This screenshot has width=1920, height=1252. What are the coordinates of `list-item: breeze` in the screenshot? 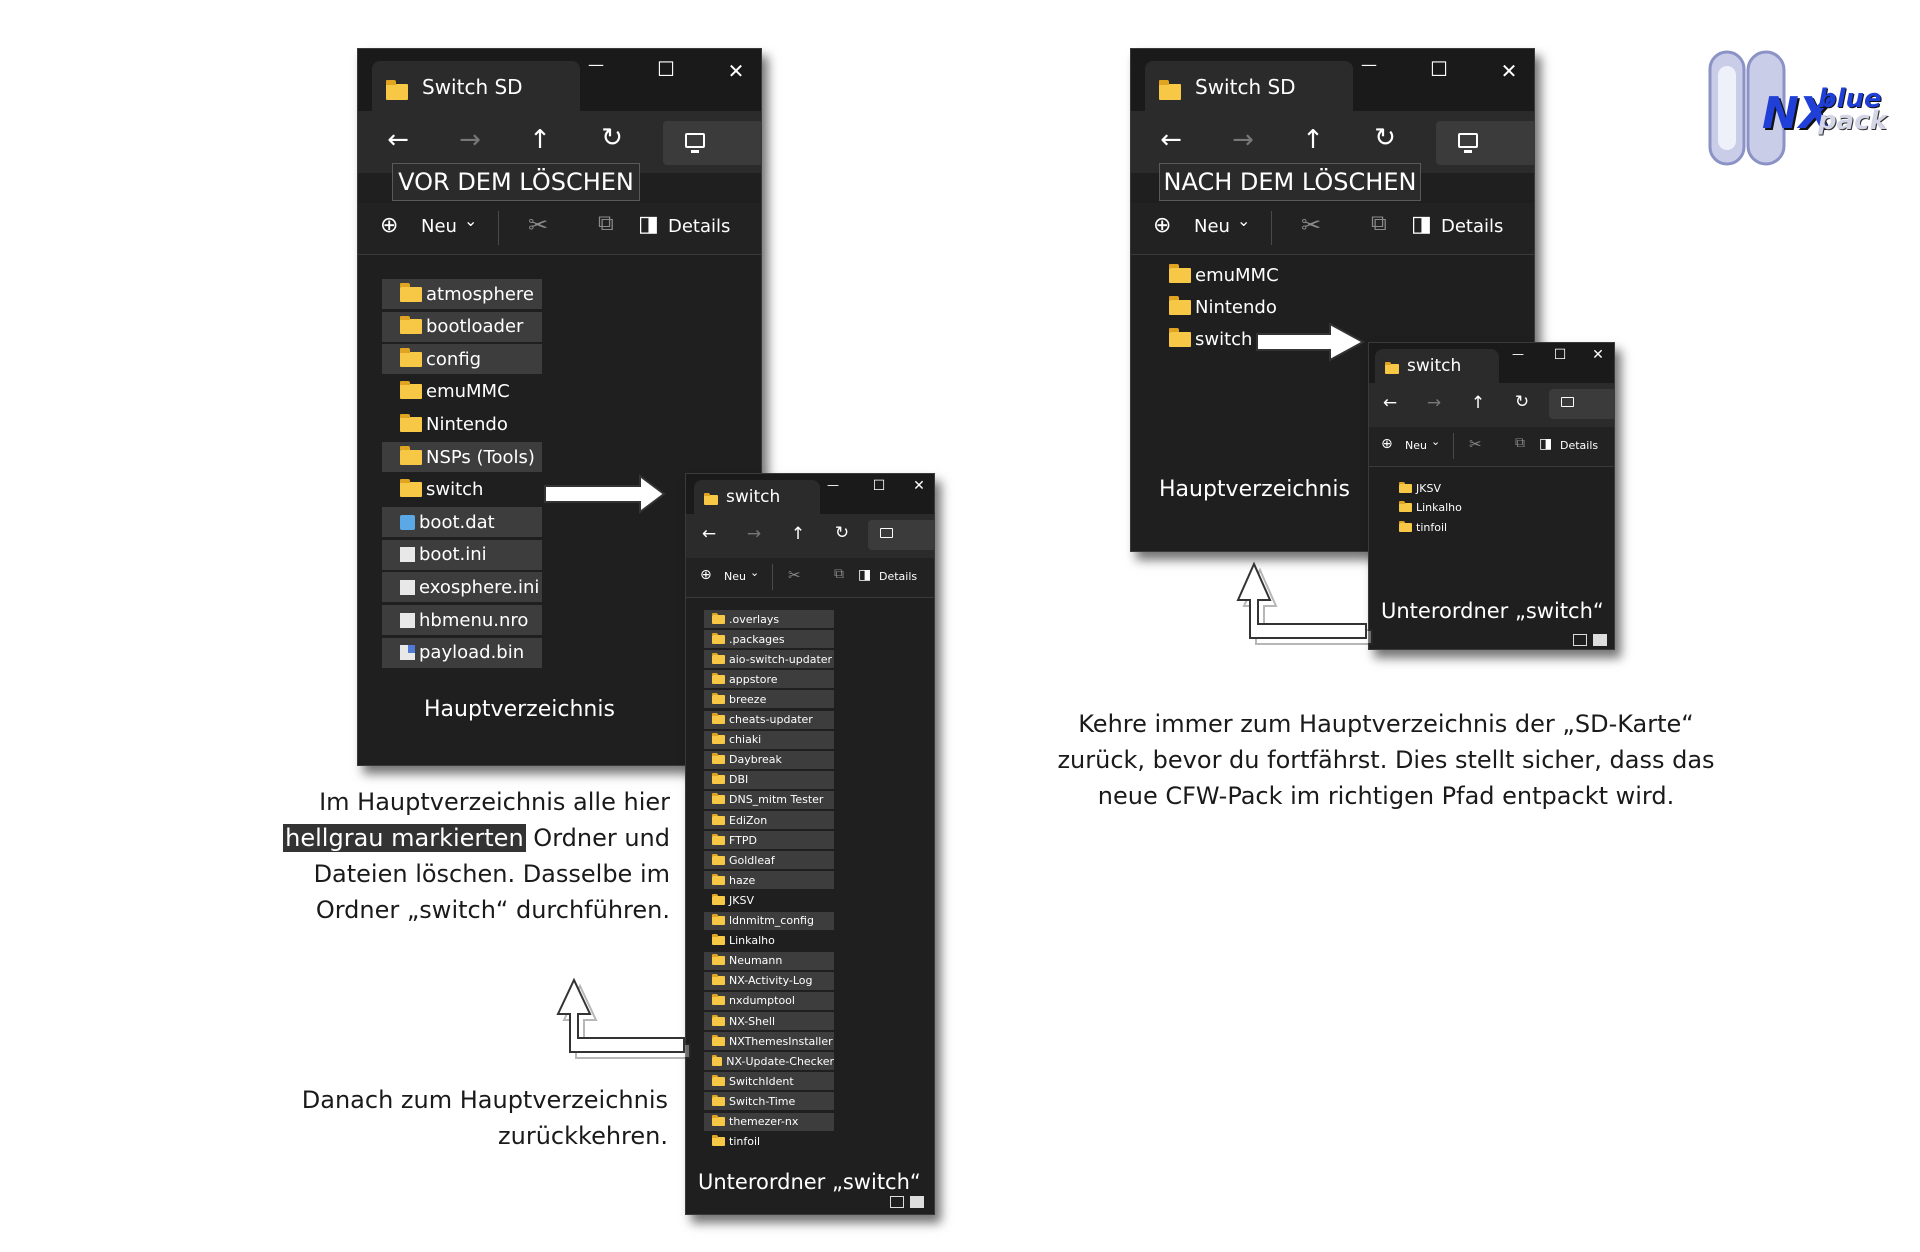 It's located at (769, 699).